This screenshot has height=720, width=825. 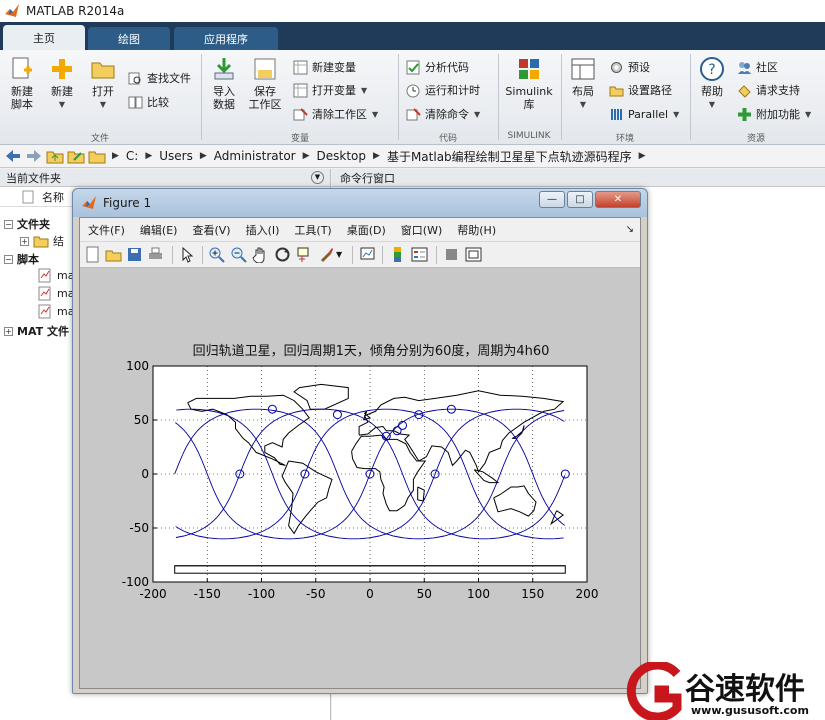 What do you see at coordinates (334, 67) in the screenshot?
I see `new-variable-label: 新建变量` at bounding box center [334, 67].